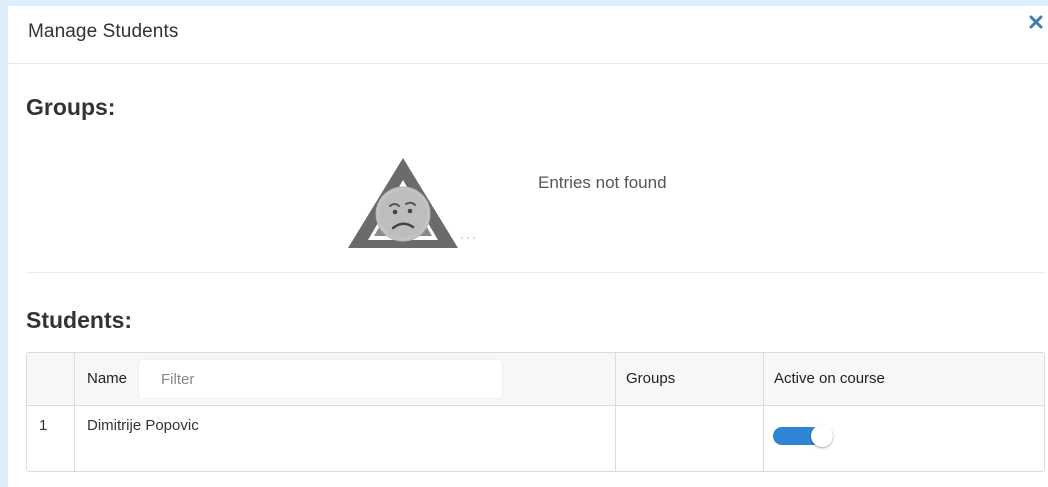 This screenshot has height=487, width=1048. What do you see at coordinates (602, 182) in the screenshot?
I see `empty-state-message: Entries not found` at bounding box center [602, 182].